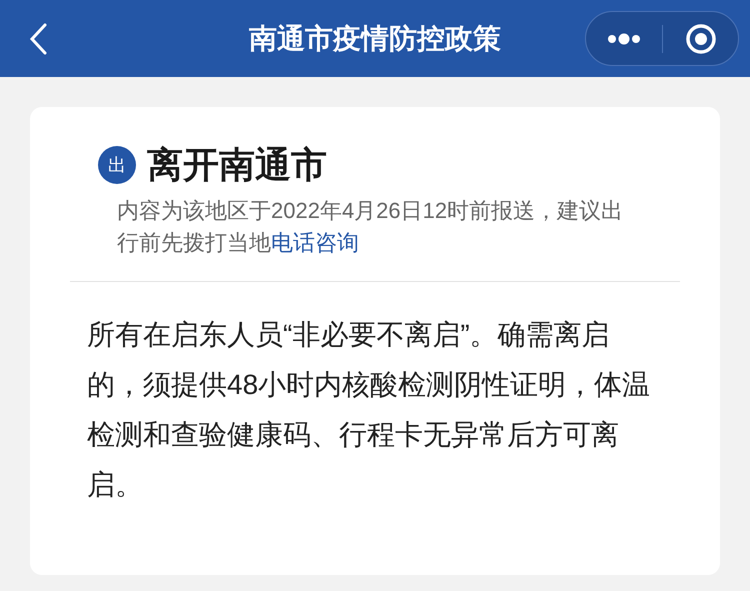 The width and height of the screenshot is (750, 591). Describe the element at coordinates (624, 38) in the screenshot. I see `more-icon` at that location.